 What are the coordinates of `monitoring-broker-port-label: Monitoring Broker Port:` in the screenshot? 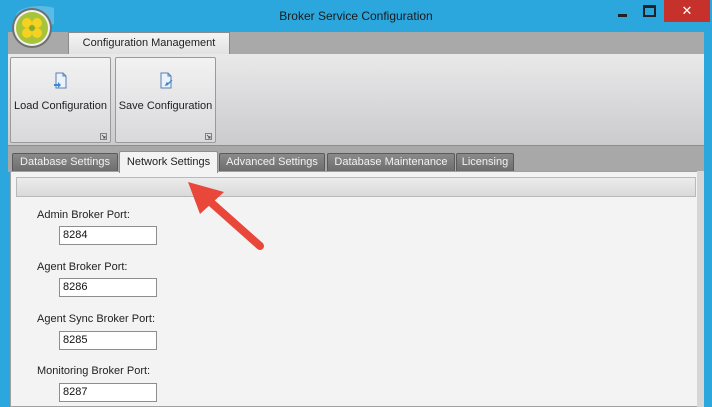 It's located at (94, 371).